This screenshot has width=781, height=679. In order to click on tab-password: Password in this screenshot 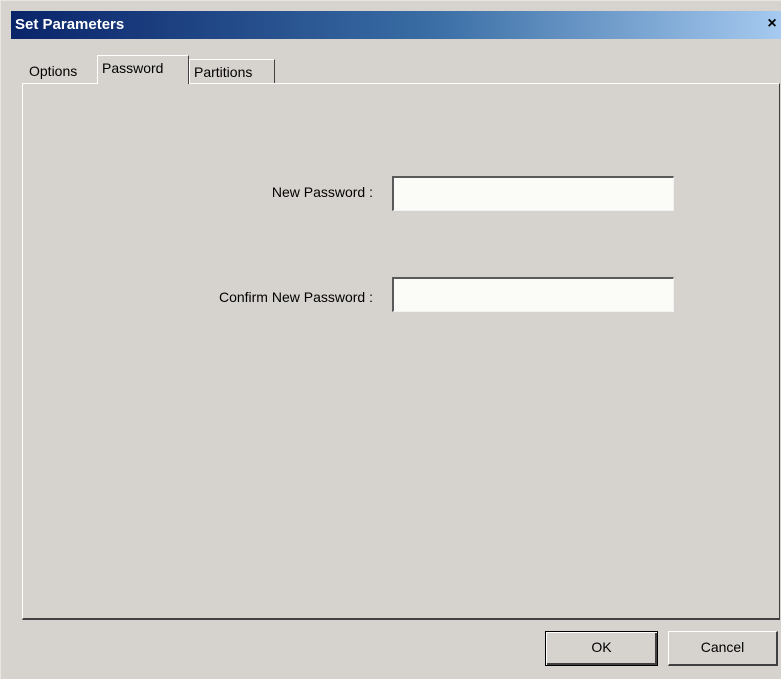, I will do `click(143, 69)`.